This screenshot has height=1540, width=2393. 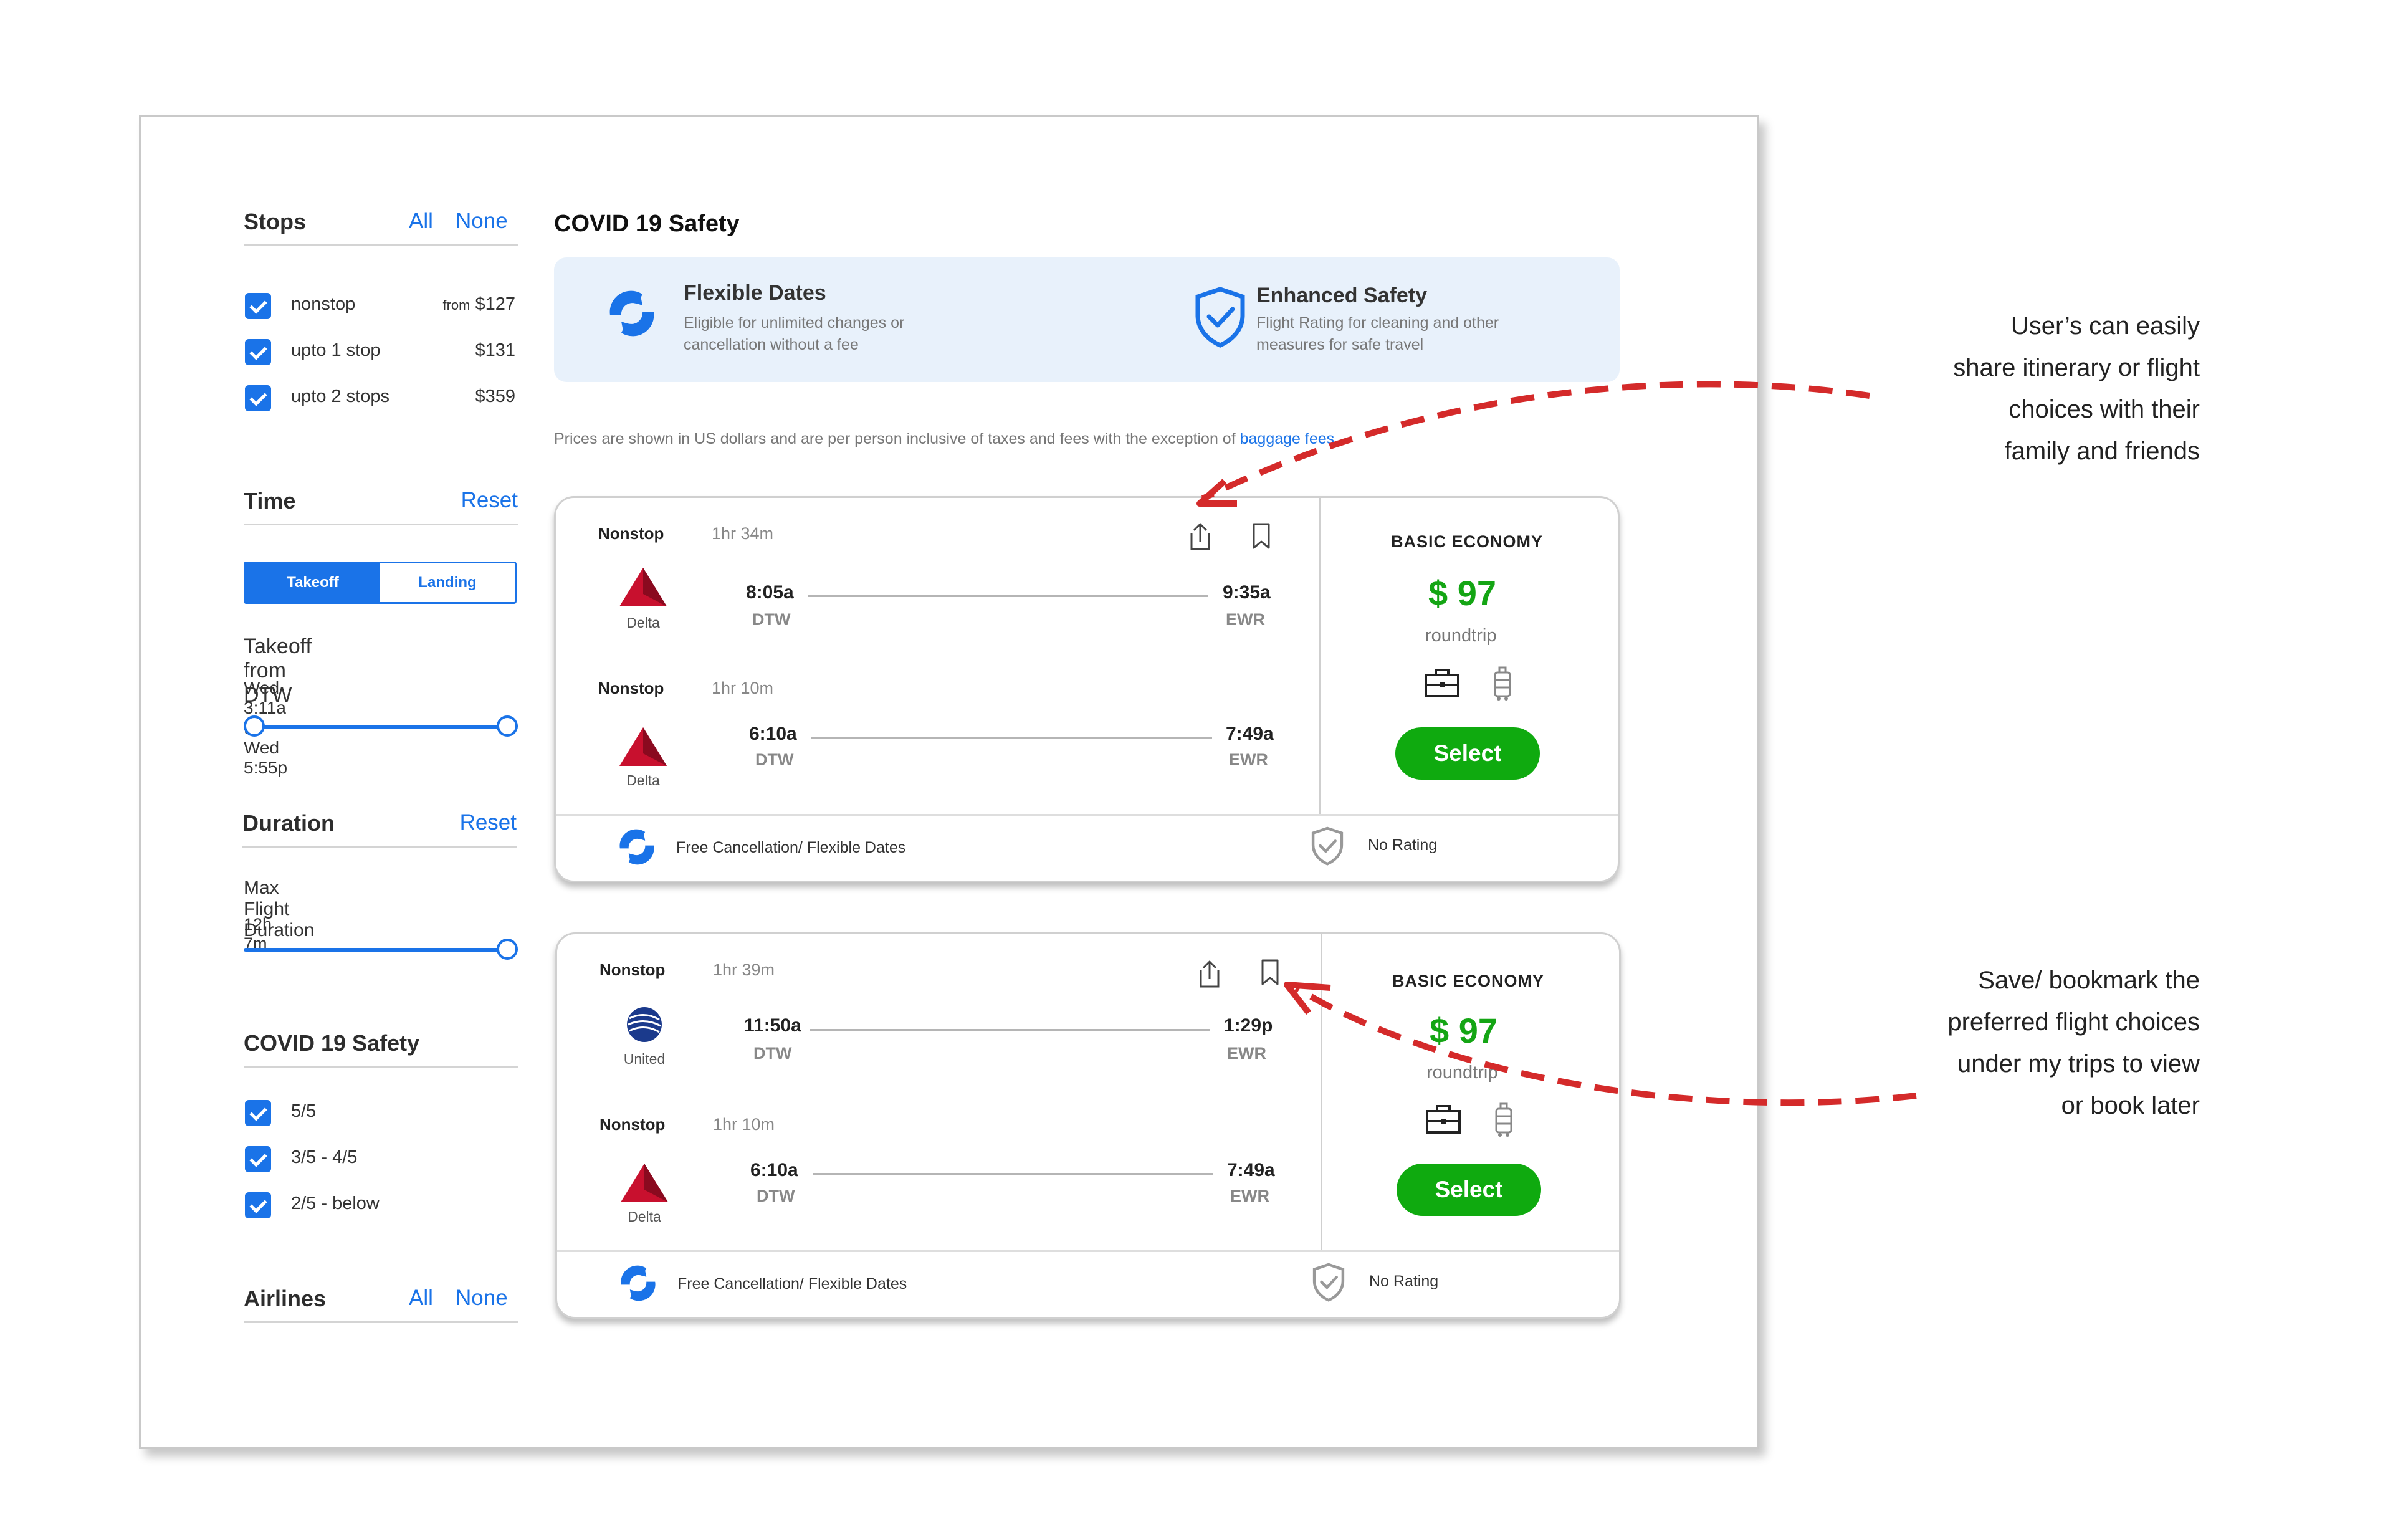 What do you see at coordinates (1556, 743) in the screenshot?
I see `annotation-arrows` at bounding box center [1556, 743].